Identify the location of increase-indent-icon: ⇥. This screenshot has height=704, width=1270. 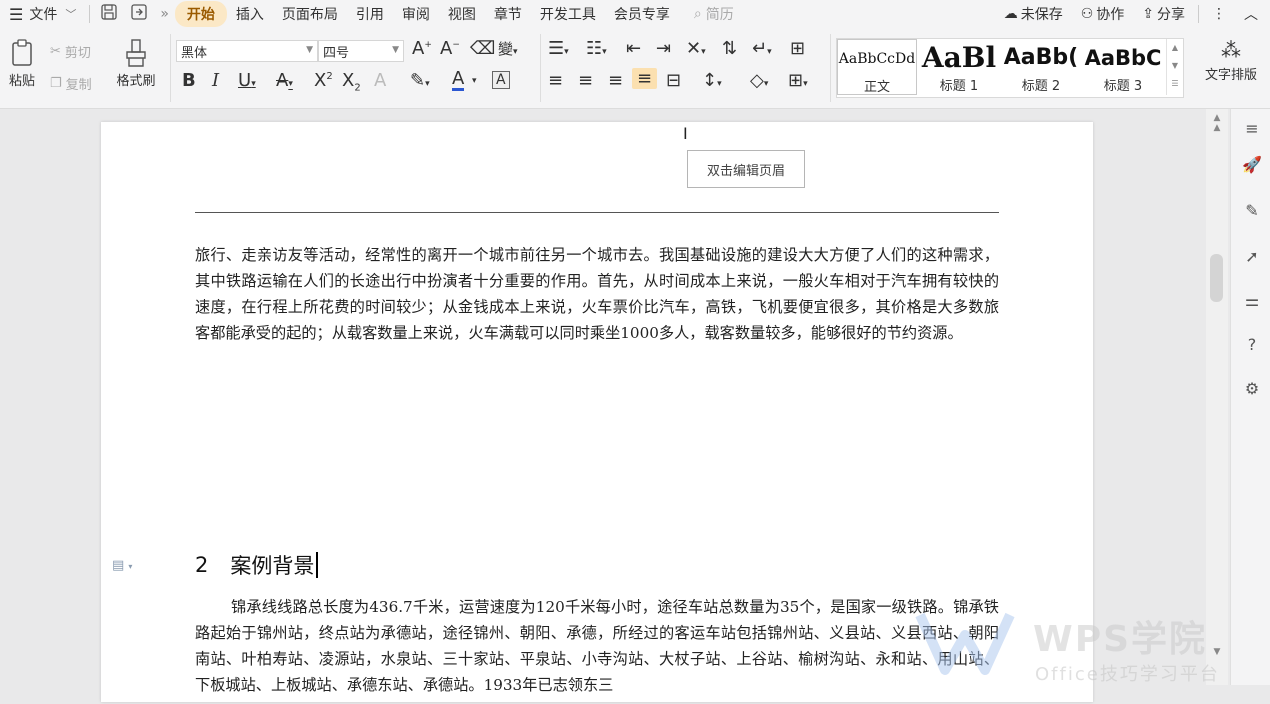
(663, 48).